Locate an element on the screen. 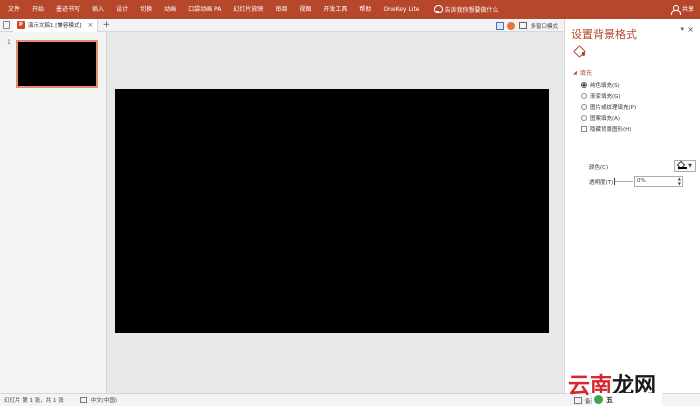 Image resolution: width=700 pixels, height=406 pixels. docbar-tools: 多窗口模式 is located at coordinates (527, 25).